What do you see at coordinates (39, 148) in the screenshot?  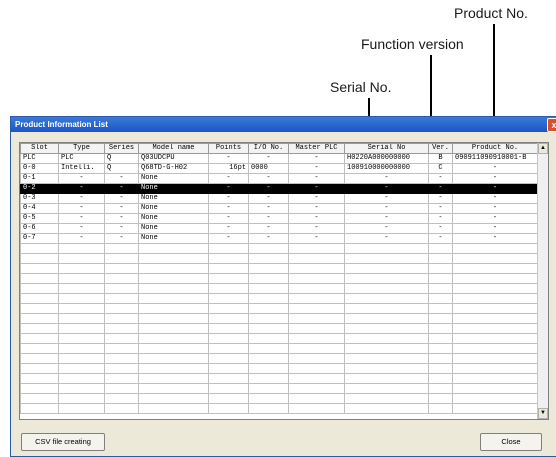 I see `column-header: Slot` at bounding box center [39, 148].